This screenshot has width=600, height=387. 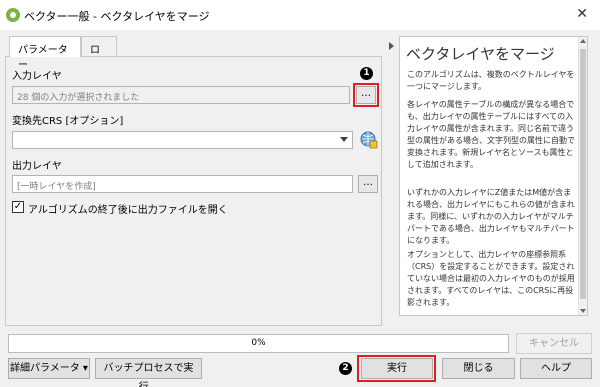 What do you see at coordinates (13, 15) in the screenshot?
I see `qgis-logo-icon` at bounding box center [13, 15].